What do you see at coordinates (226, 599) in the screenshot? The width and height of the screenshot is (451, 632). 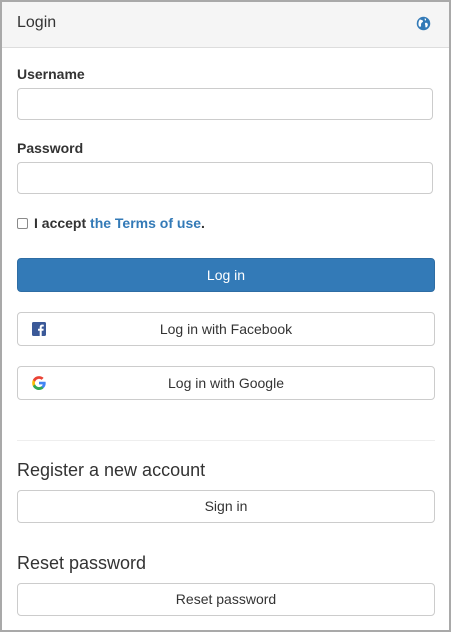 I see `reset-password-button: Reset password` at bounding box center [226, 599].